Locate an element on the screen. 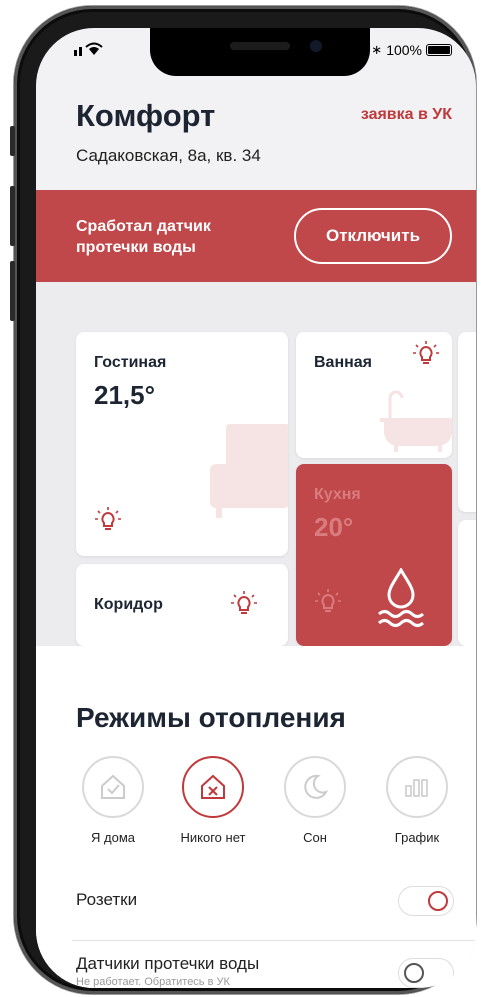  home-cross-icon is located at coordinates (213, 787).